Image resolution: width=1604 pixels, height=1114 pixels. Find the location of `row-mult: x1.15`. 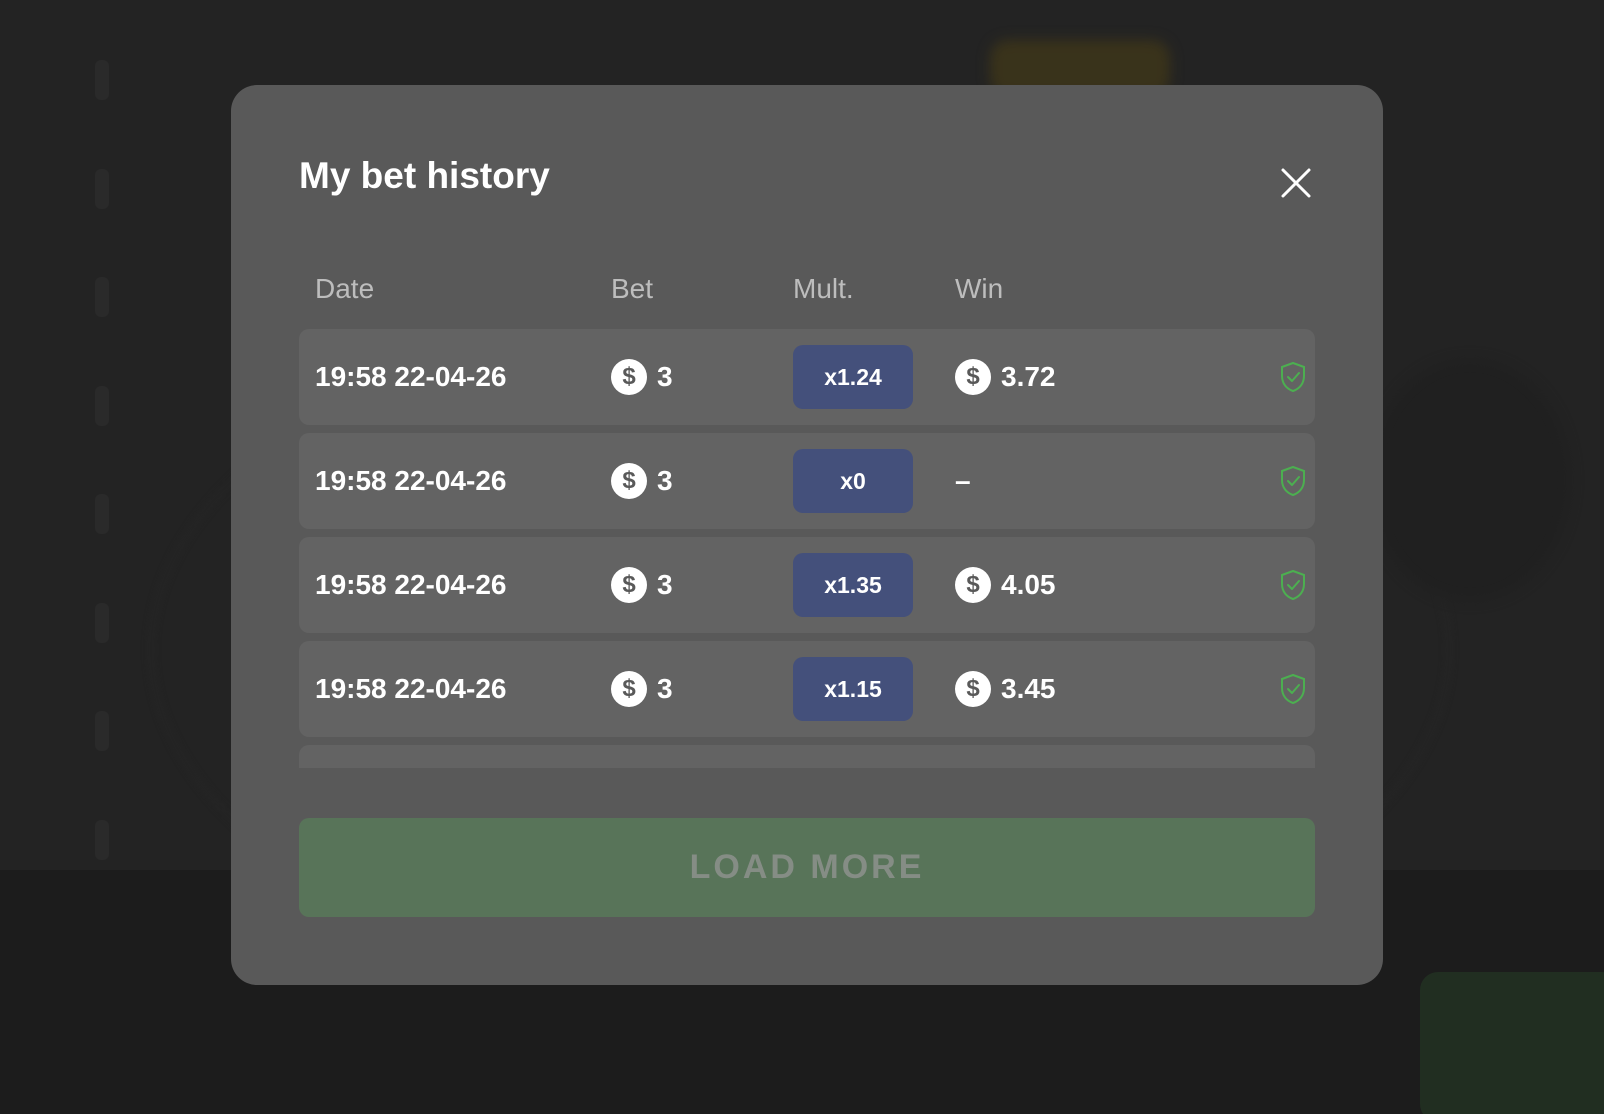

row-mult: x1.15 is located at coordinates (853, 689).